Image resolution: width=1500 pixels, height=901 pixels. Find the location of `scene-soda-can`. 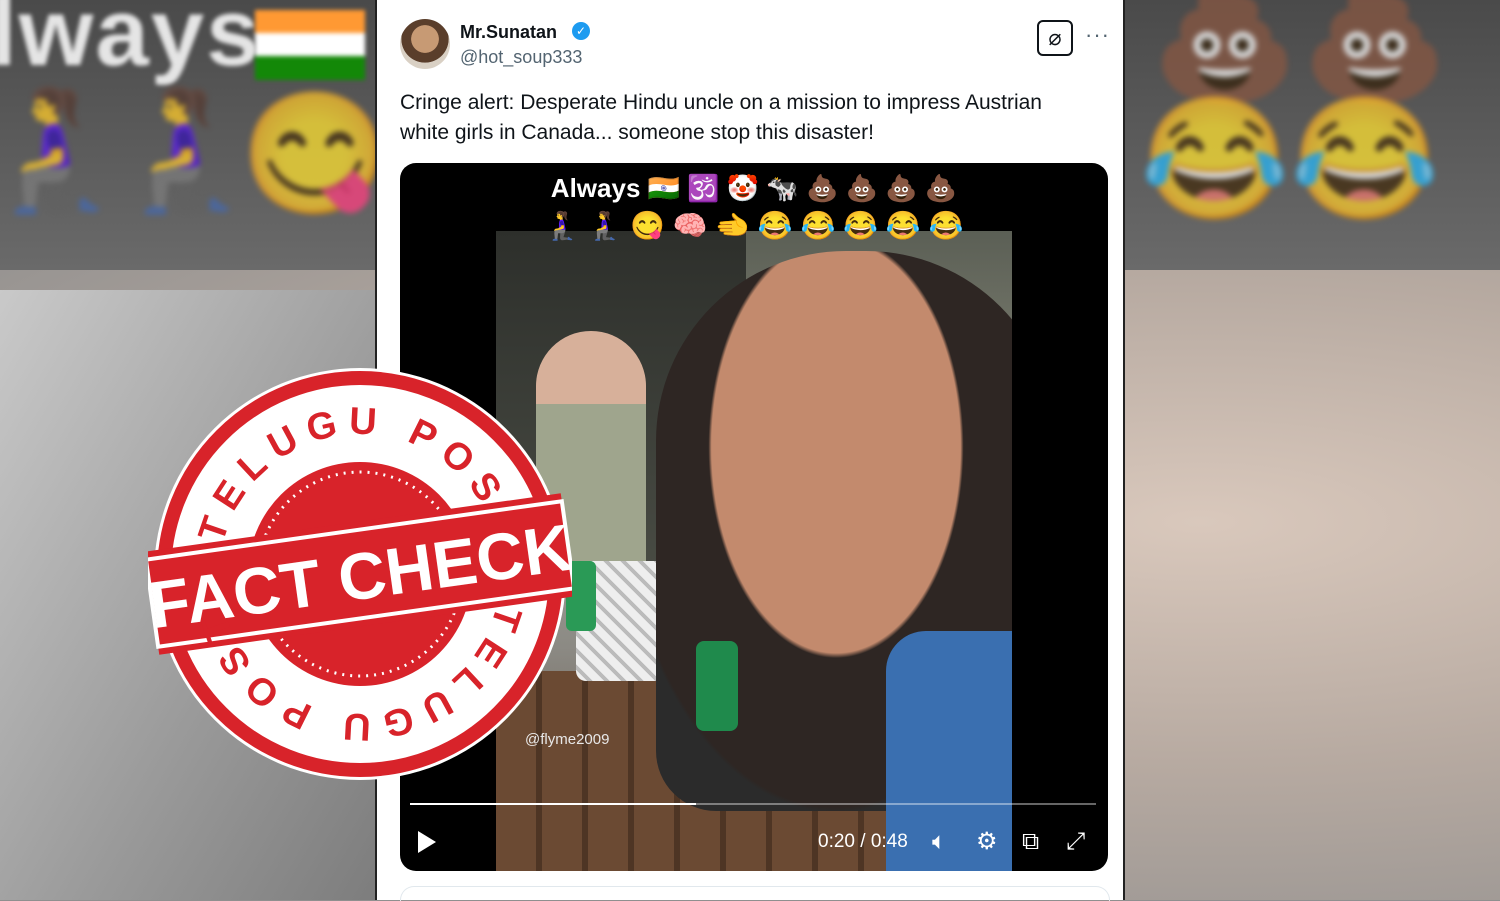

scene-soda-can is located at coordinates (717, 686).